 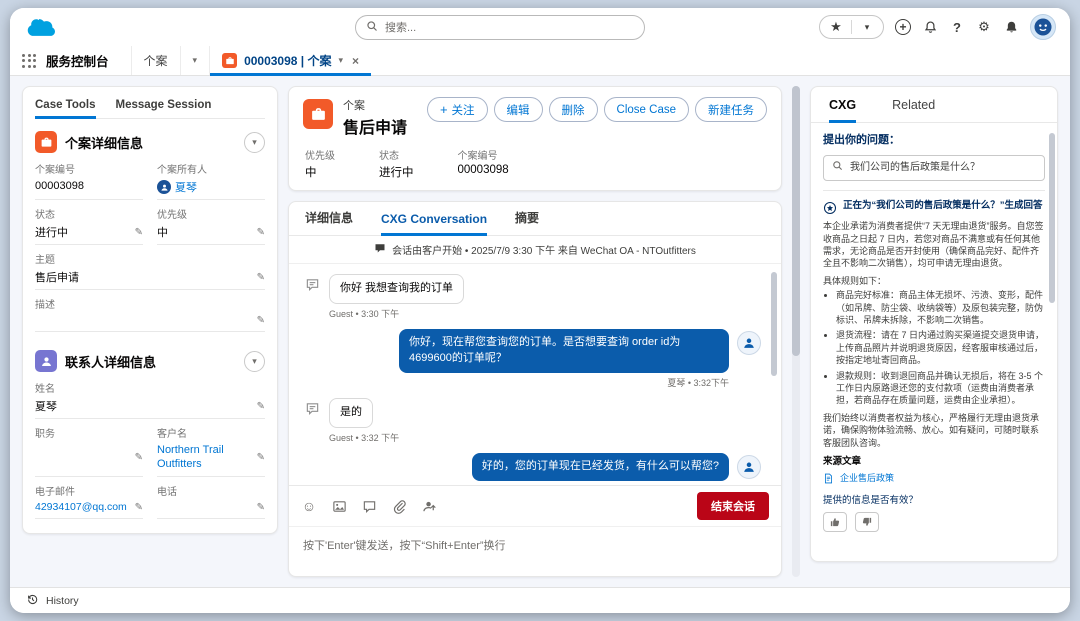 What do you see at coordinates (535, 138) in the screenshot?
I see `case-highlights-panel: 个案 售后申请 +关注 编辑 删除 Close Case 新建任务 优先级 中` at bounding box center [535, 138].